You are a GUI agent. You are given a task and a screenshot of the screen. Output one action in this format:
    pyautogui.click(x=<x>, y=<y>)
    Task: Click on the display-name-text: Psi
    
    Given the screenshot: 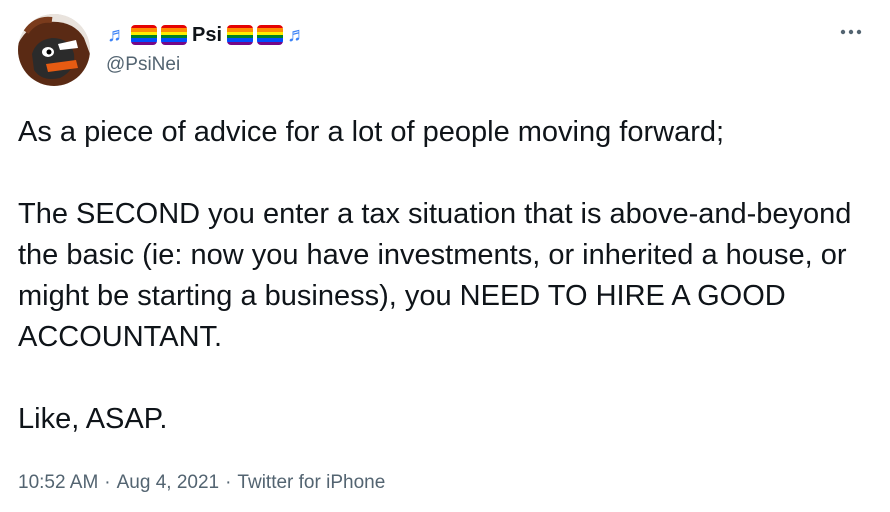 What is the action you would take?
    pyautogui.click(x=207, y=34)
    